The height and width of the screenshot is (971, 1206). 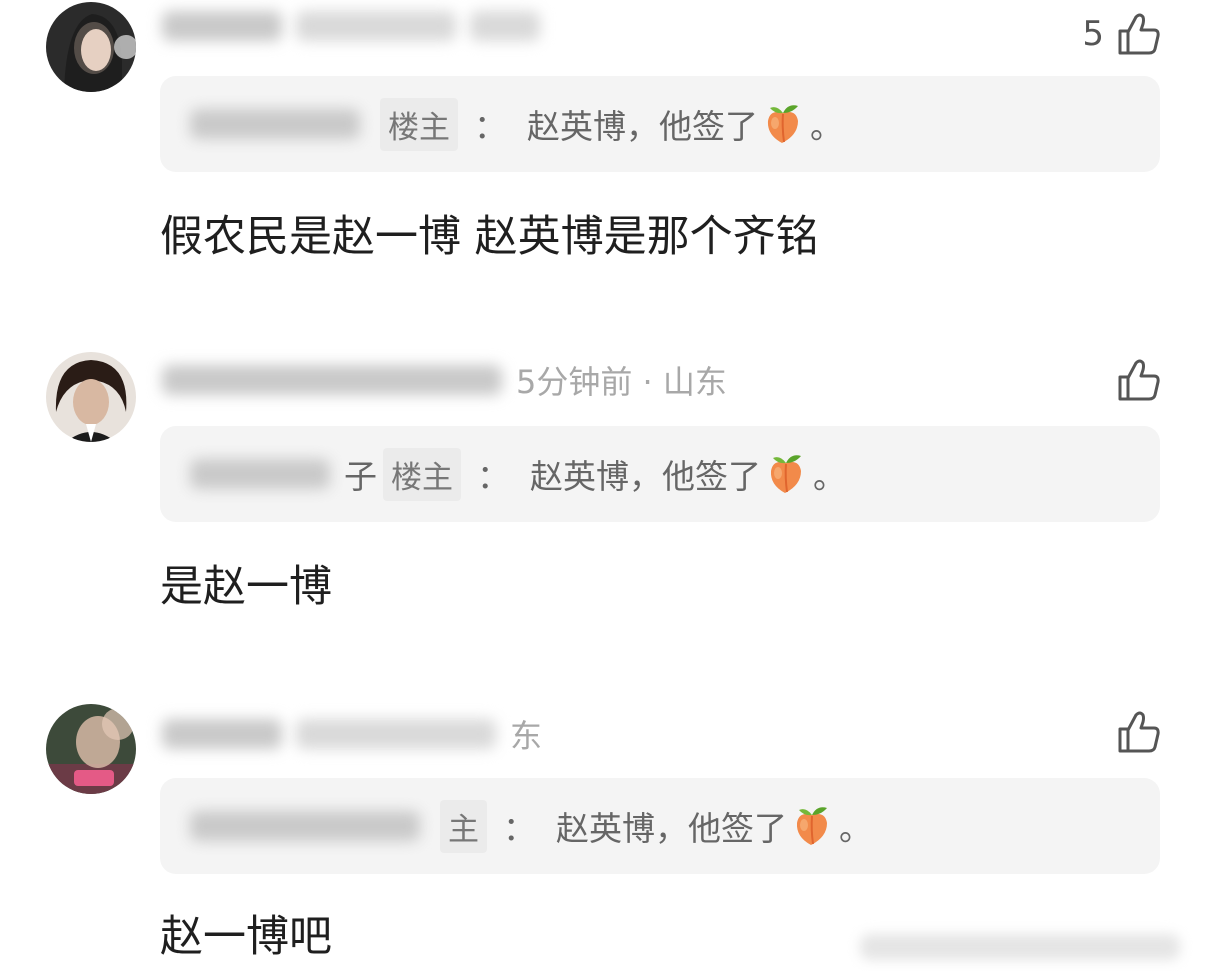 I want to click on quoted-username: 主, so click(x=338, y=826).